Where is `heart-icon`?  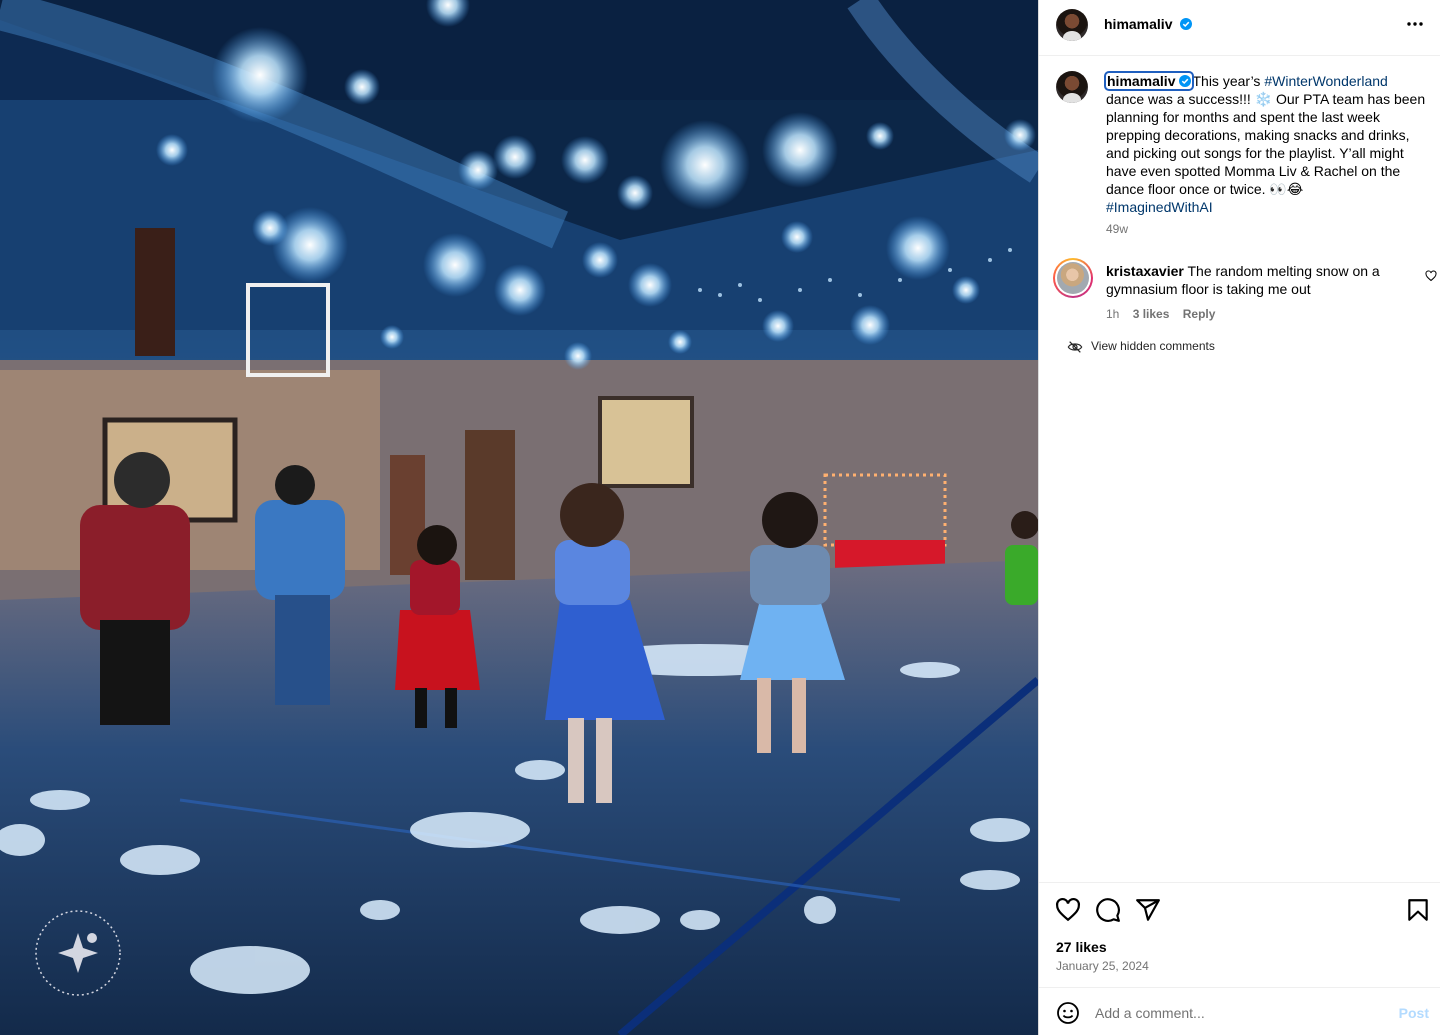 heart-icon is located at coordinates (1068, 910).